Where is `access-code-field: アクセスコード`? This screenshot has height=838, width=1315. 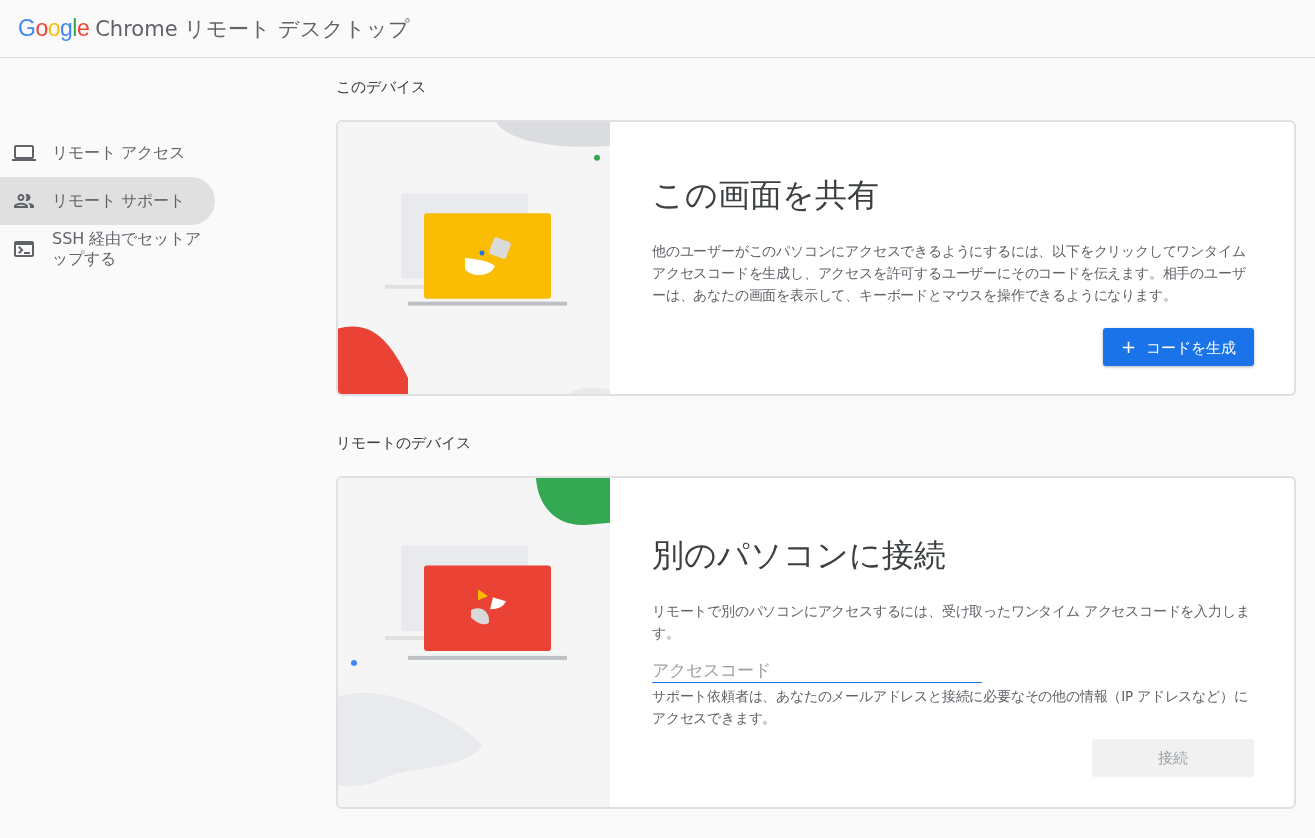
access-code-field: アクセスコード is located at coordinates (817, 670).